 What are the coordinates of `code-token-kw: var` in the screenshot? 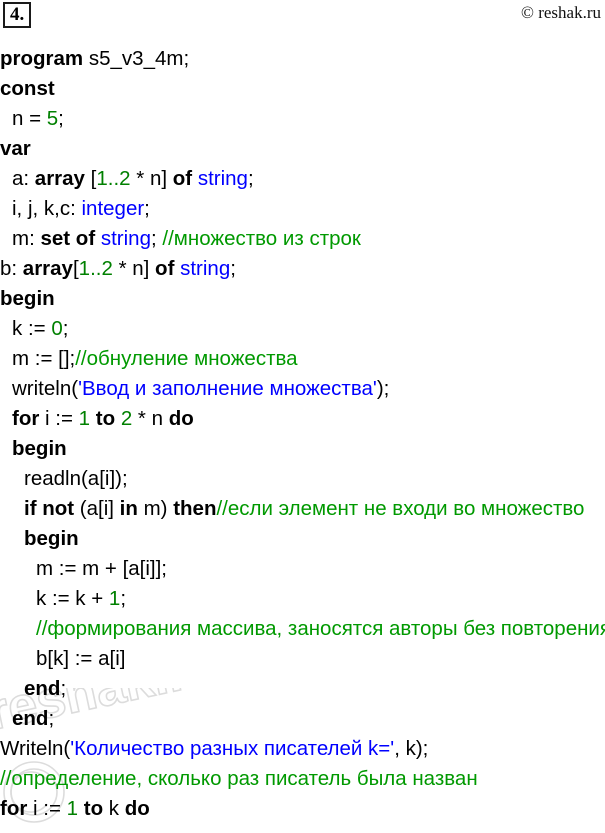 It's located at (15, 148).